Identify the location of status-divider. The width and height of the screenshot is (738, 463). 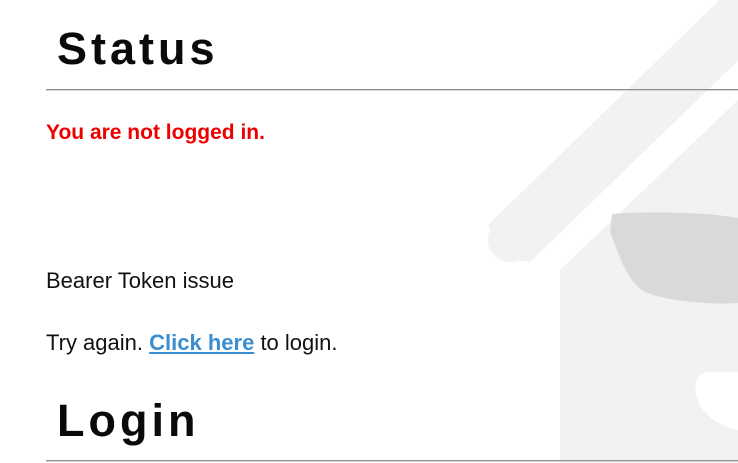
(392, 90).